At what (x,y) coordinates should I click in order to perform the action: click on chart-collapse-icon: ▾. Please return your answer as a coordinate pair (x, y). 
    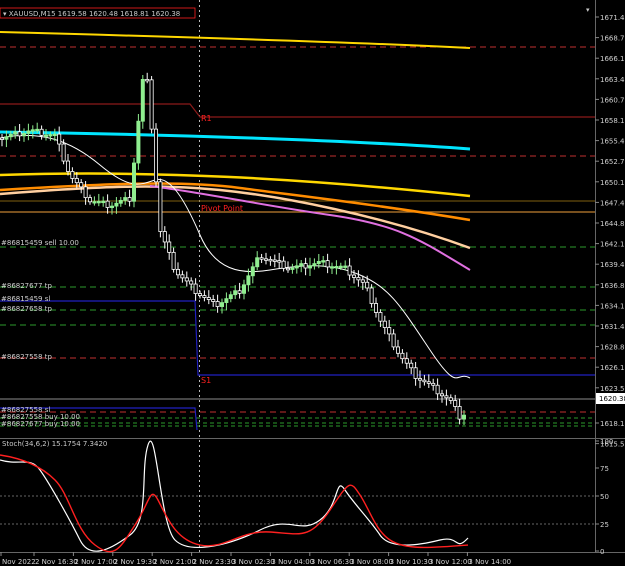
    Looking at the image, I should click on (588, 10).